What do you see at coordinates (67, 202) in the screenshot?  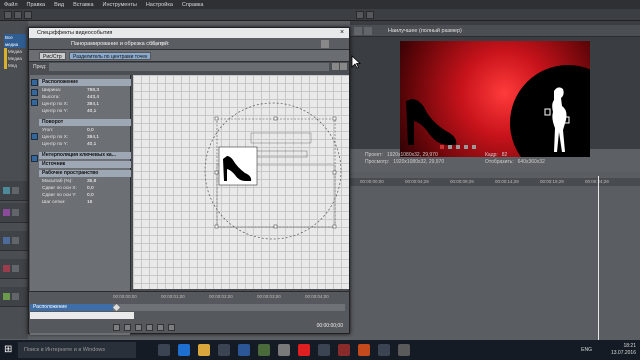 I see `property-row: Шаг сетки: 16` at bounding box center [67, 202].